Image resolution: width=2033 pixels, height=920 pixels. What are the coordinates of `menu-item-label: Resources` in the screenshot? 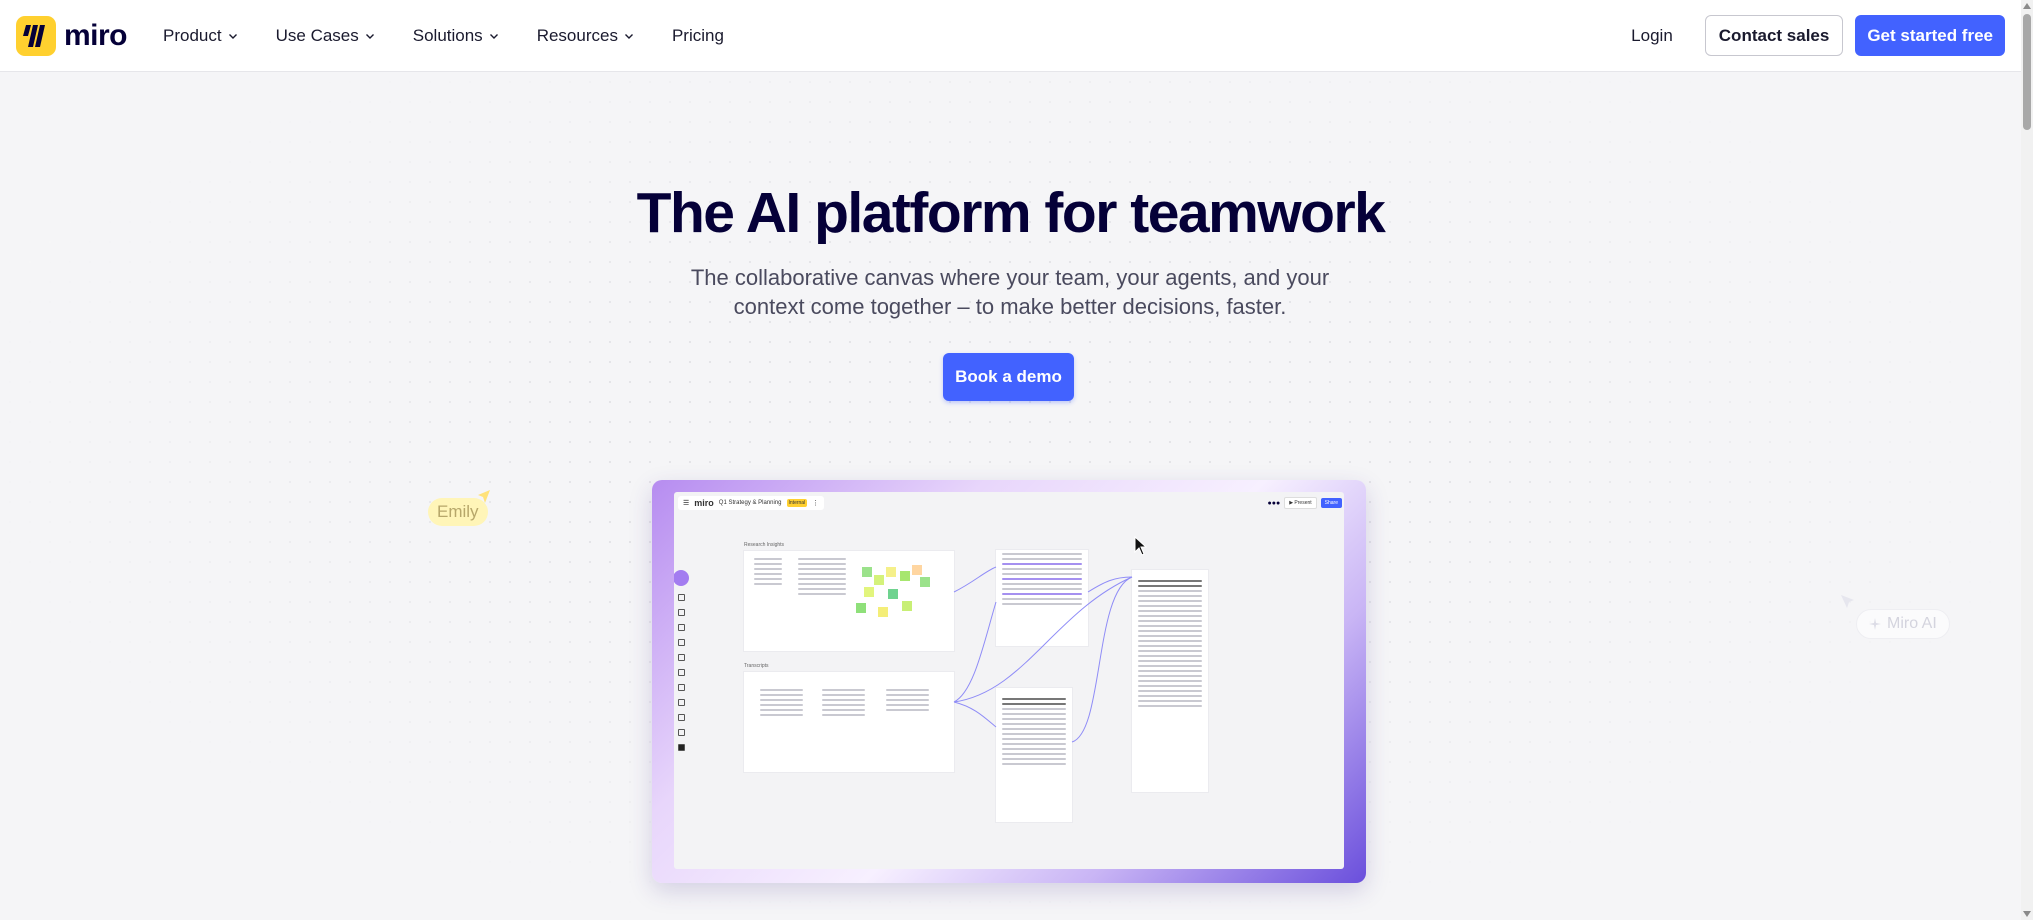 It's located at (577, 35).